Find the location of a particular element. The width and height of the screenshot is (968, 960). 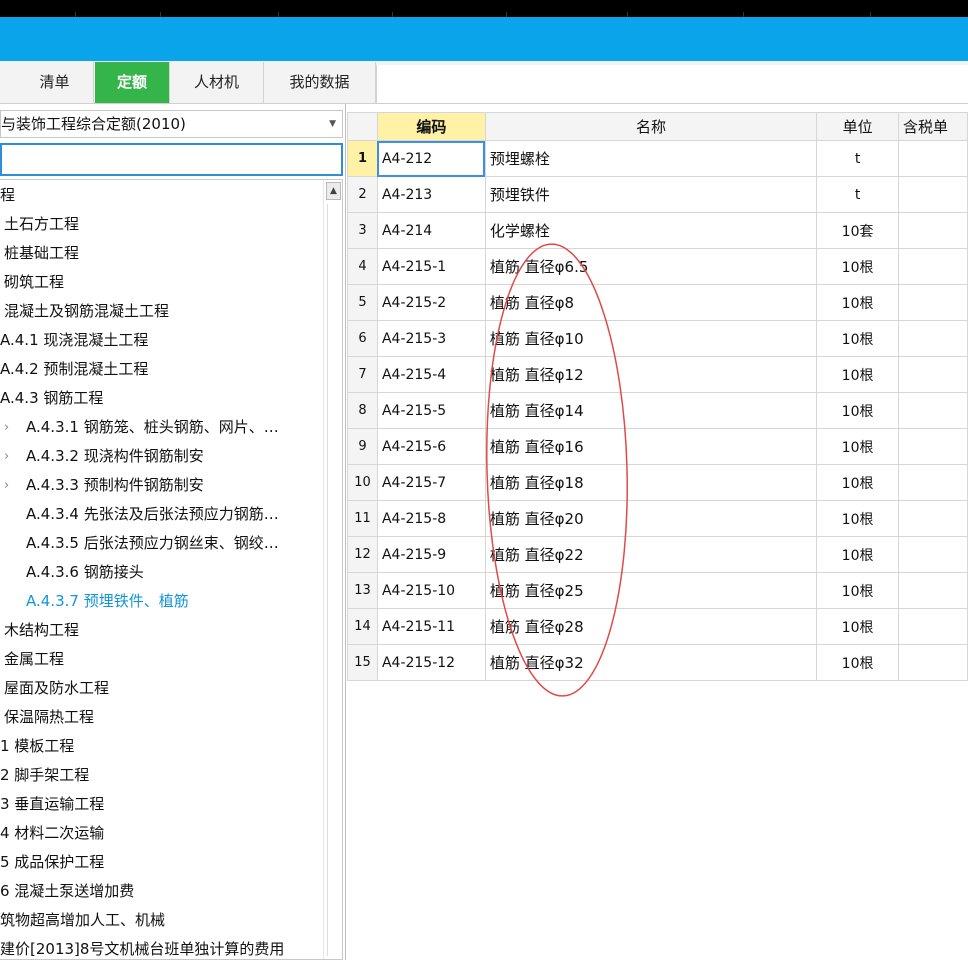

row-index: 9 is located at coordinates (362, 446).